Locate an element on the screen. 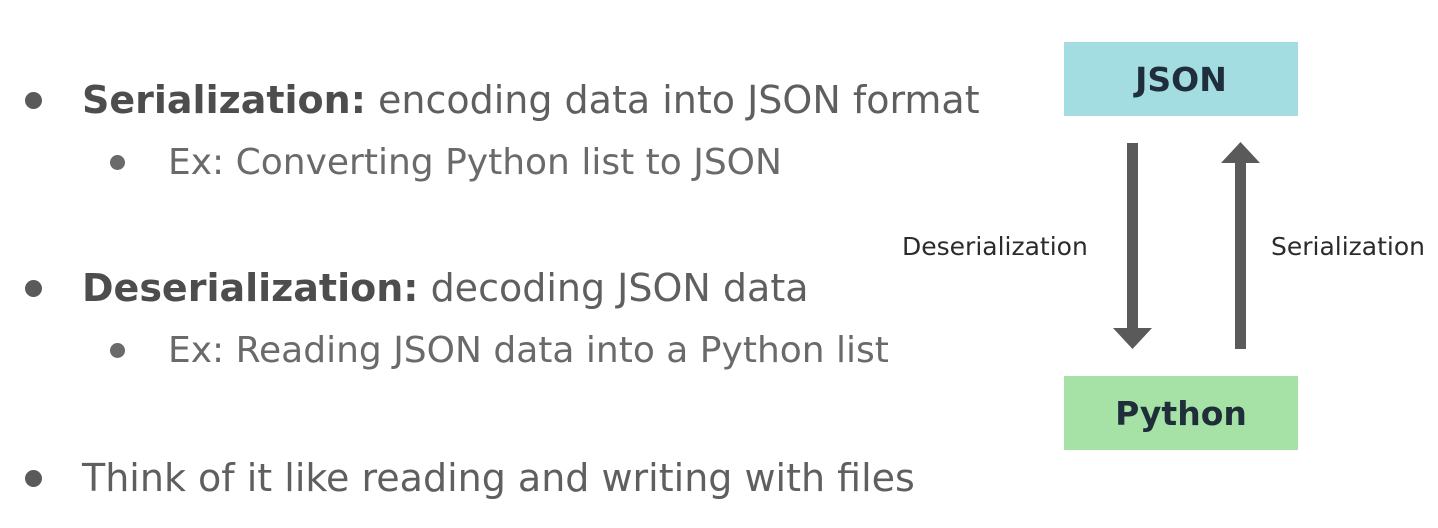  arrows is located at coordinates (1186, 245).